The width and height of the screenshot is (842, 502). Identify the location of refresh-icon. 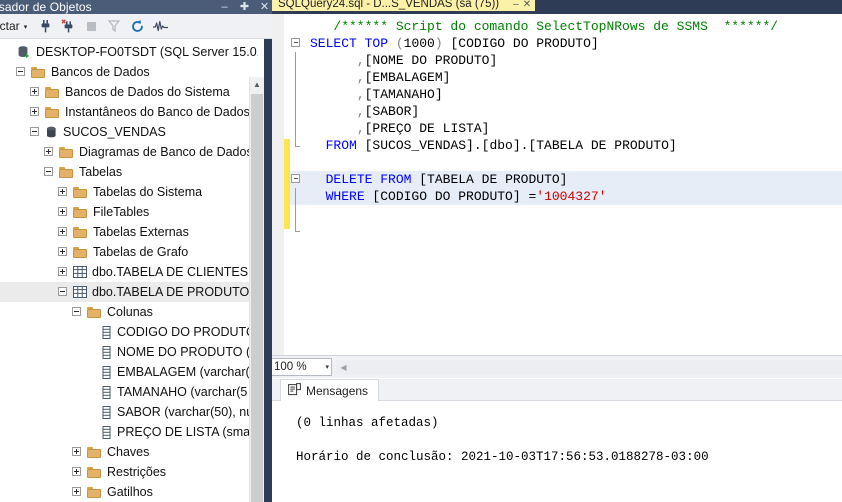
(137, 26).